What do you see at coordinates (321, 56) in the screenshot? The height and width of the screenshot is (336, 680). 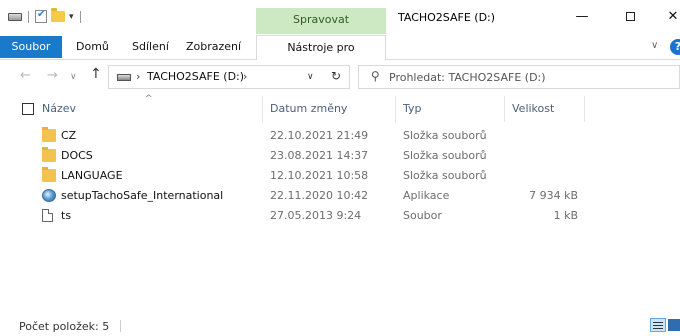 I see `tab-drive-tools: Nástroje pro jednotky` at bounding box center [321, 56].